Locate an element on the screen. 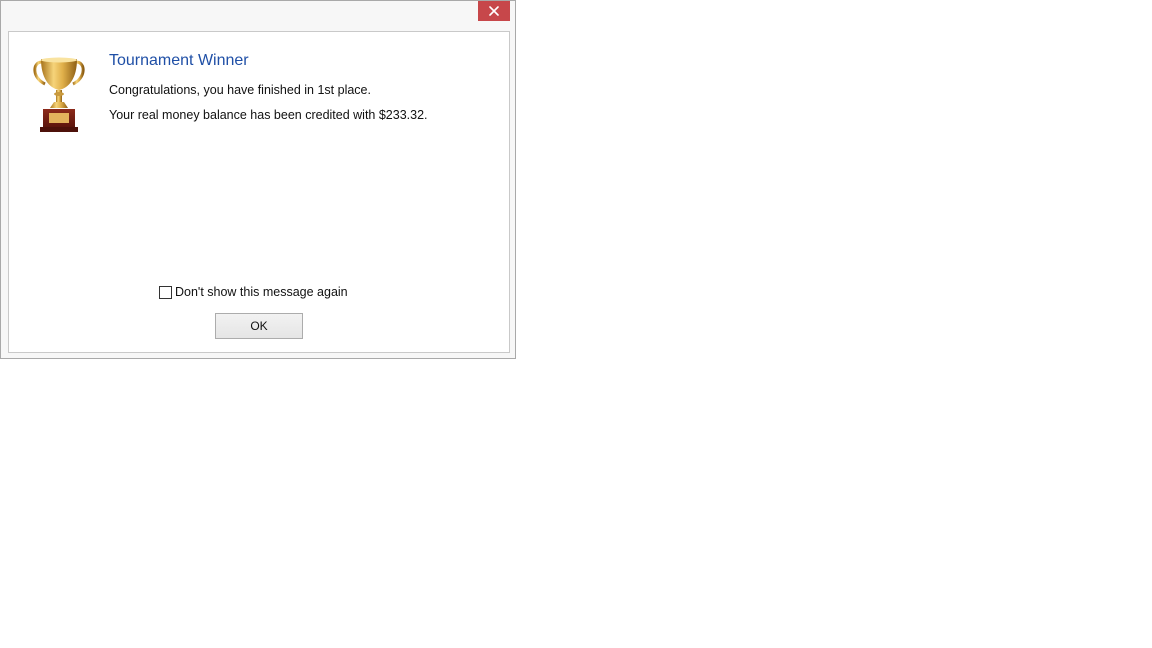 Image resolution: width=1152 pixels, height=648 pixels. close-icon is located at coordinates (494, 11).